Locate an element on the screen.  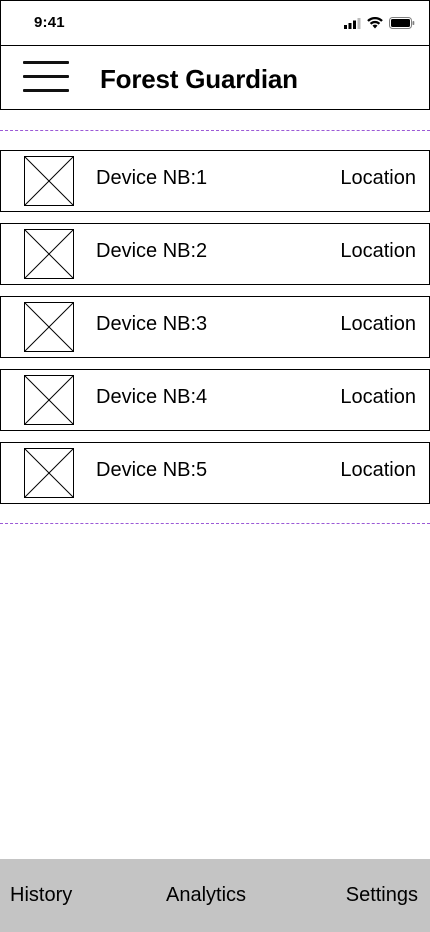
device-name: Device NB:1 is located at coordinates (152, 178).